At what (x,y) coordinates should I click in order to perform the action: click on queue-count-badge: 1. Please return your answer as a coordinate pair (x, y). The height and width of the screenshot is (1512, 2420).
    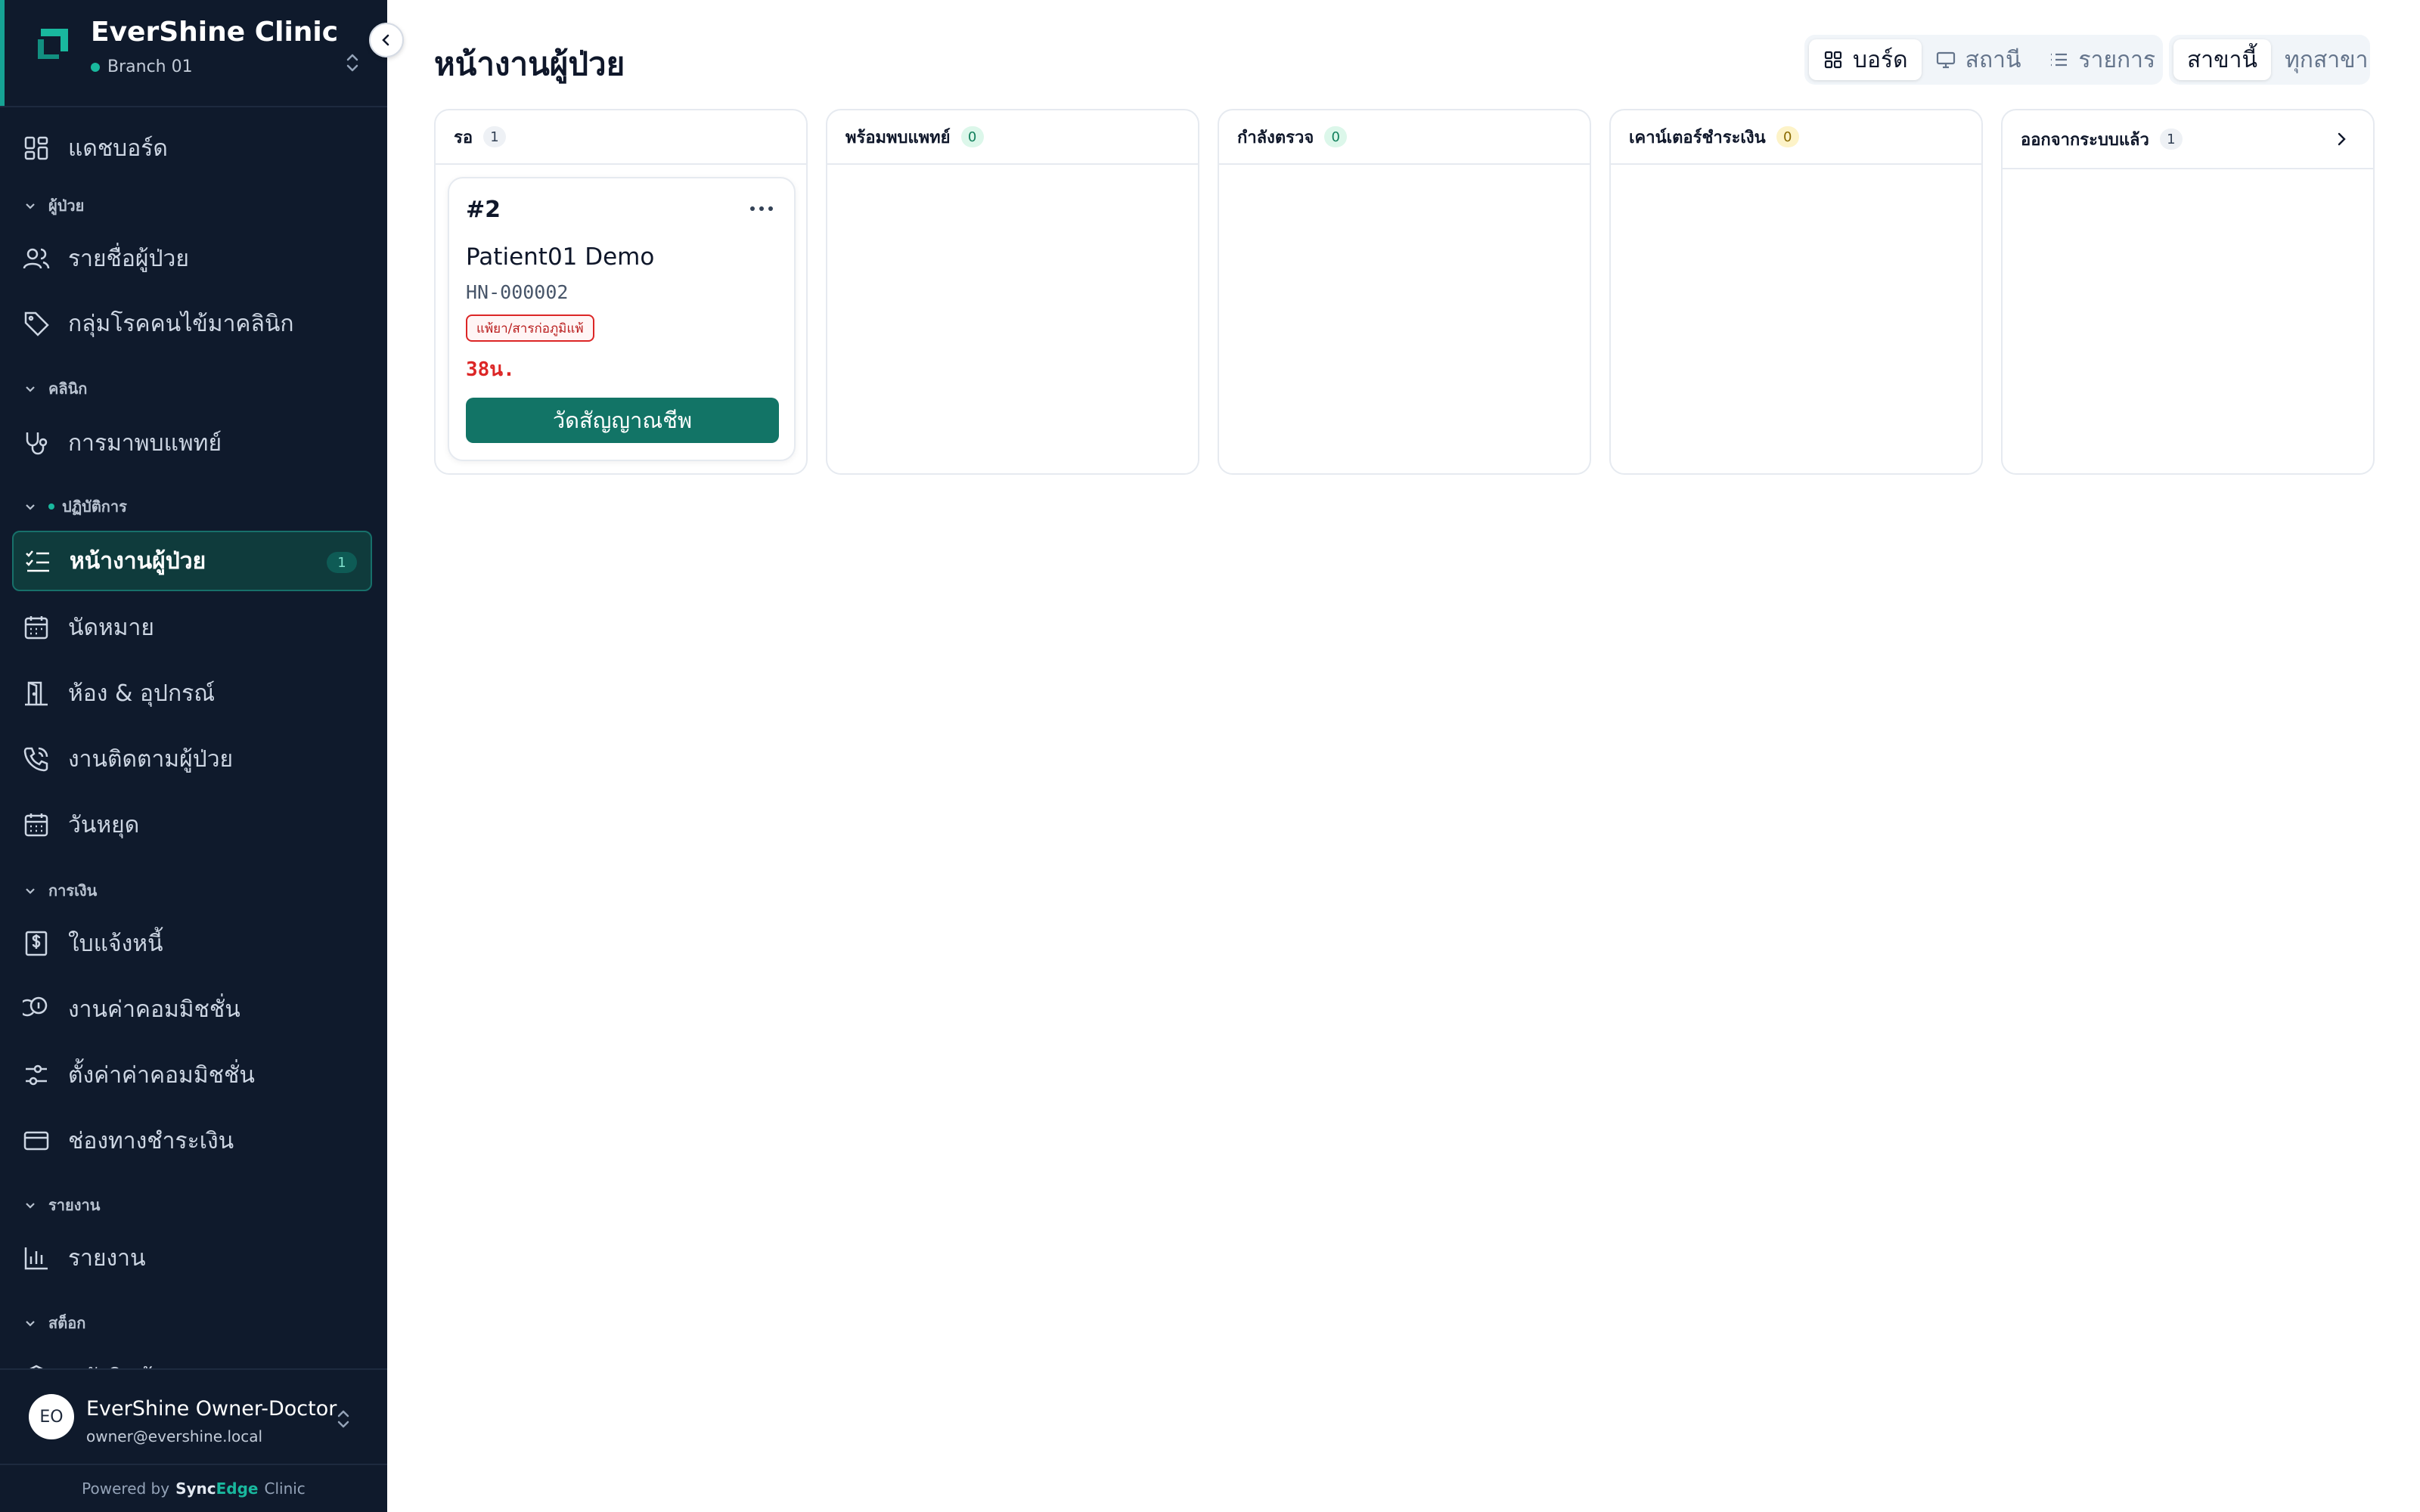
    Looking at the image, I should click on (342, 562).